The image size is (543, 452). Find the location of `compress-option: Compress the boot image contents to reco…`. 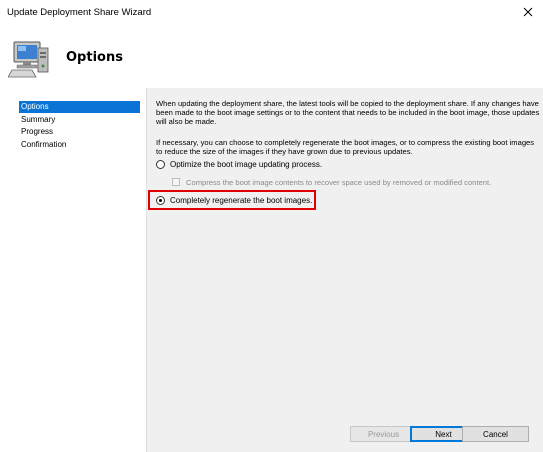

compress-option: Compress the boot image contents to reco… is located at coordinates (331, 182).